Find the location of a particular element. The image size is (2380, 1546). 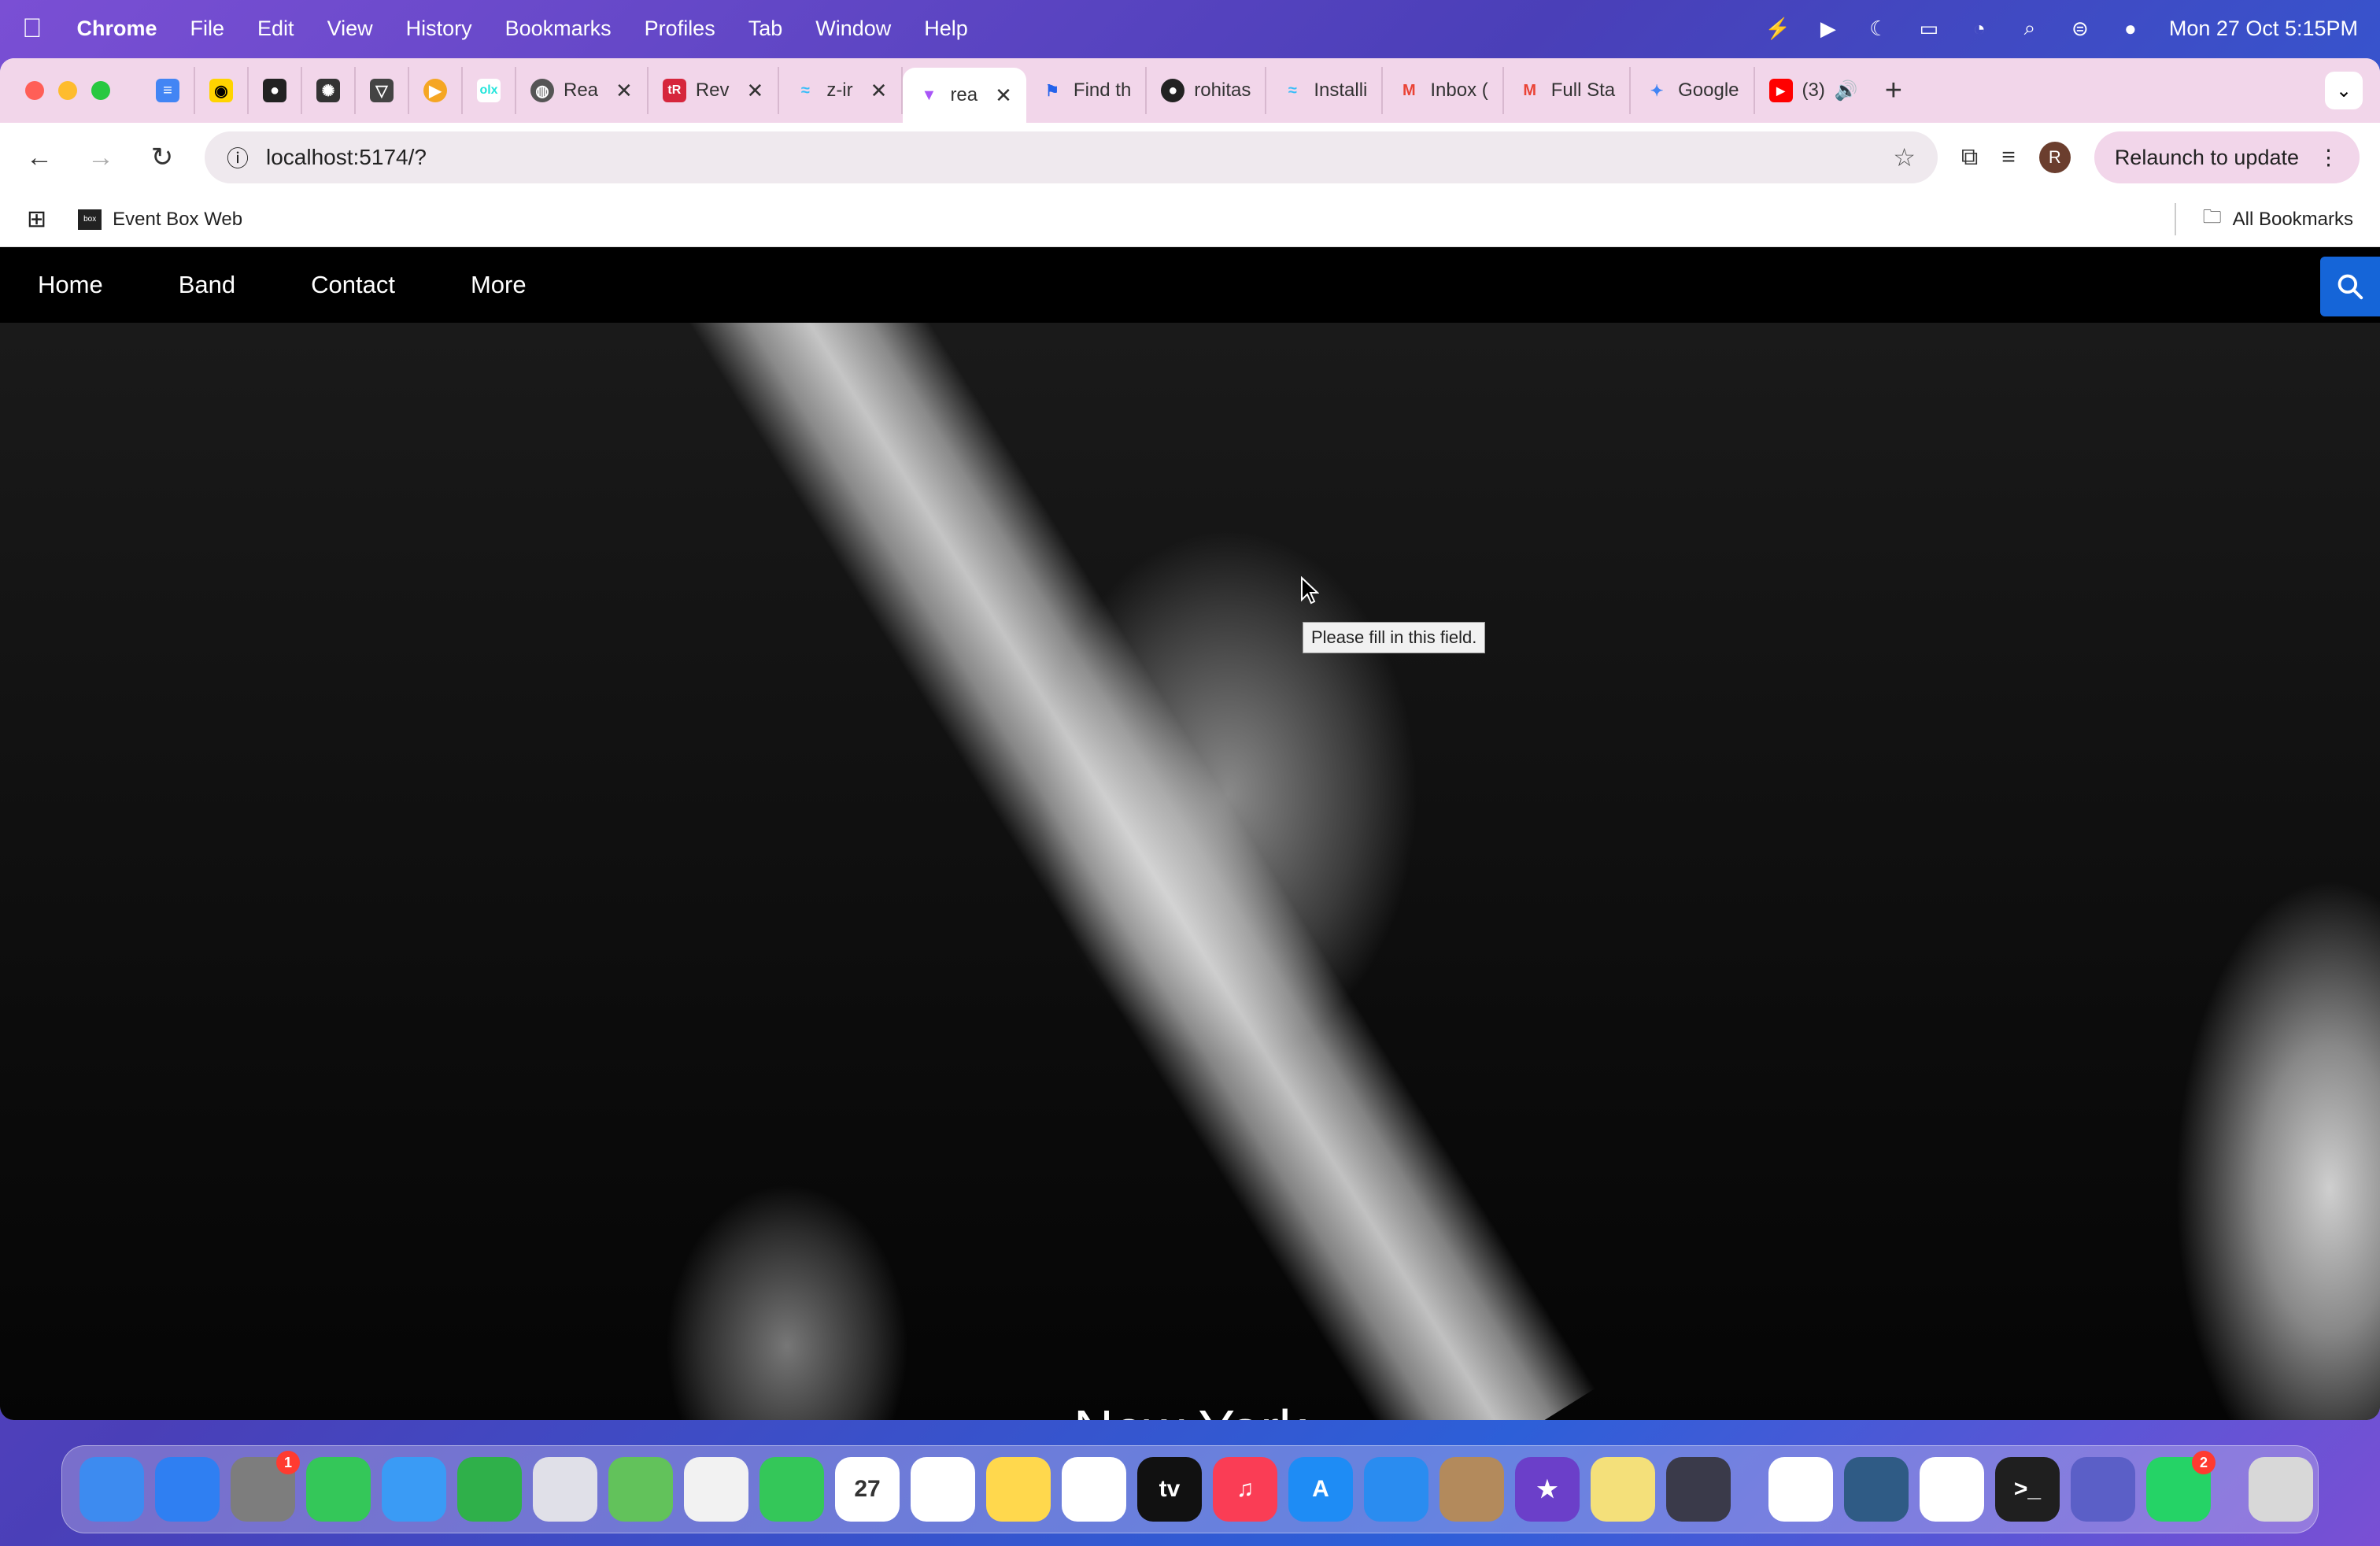

nav-home: Home is located at coordinates (70, 285).